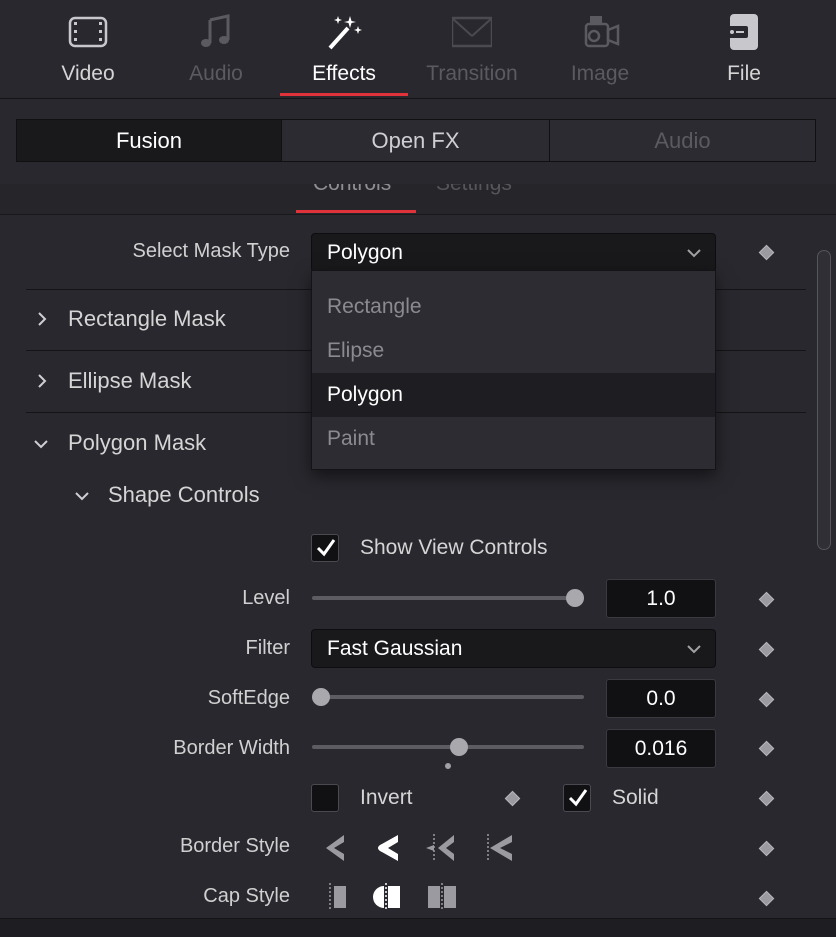 The image size is (836, 937). What do you see at coordinates (248, 698) in the screenshot?
I see `softedge-label: SoftEdge` at bounding box center [248, 698].